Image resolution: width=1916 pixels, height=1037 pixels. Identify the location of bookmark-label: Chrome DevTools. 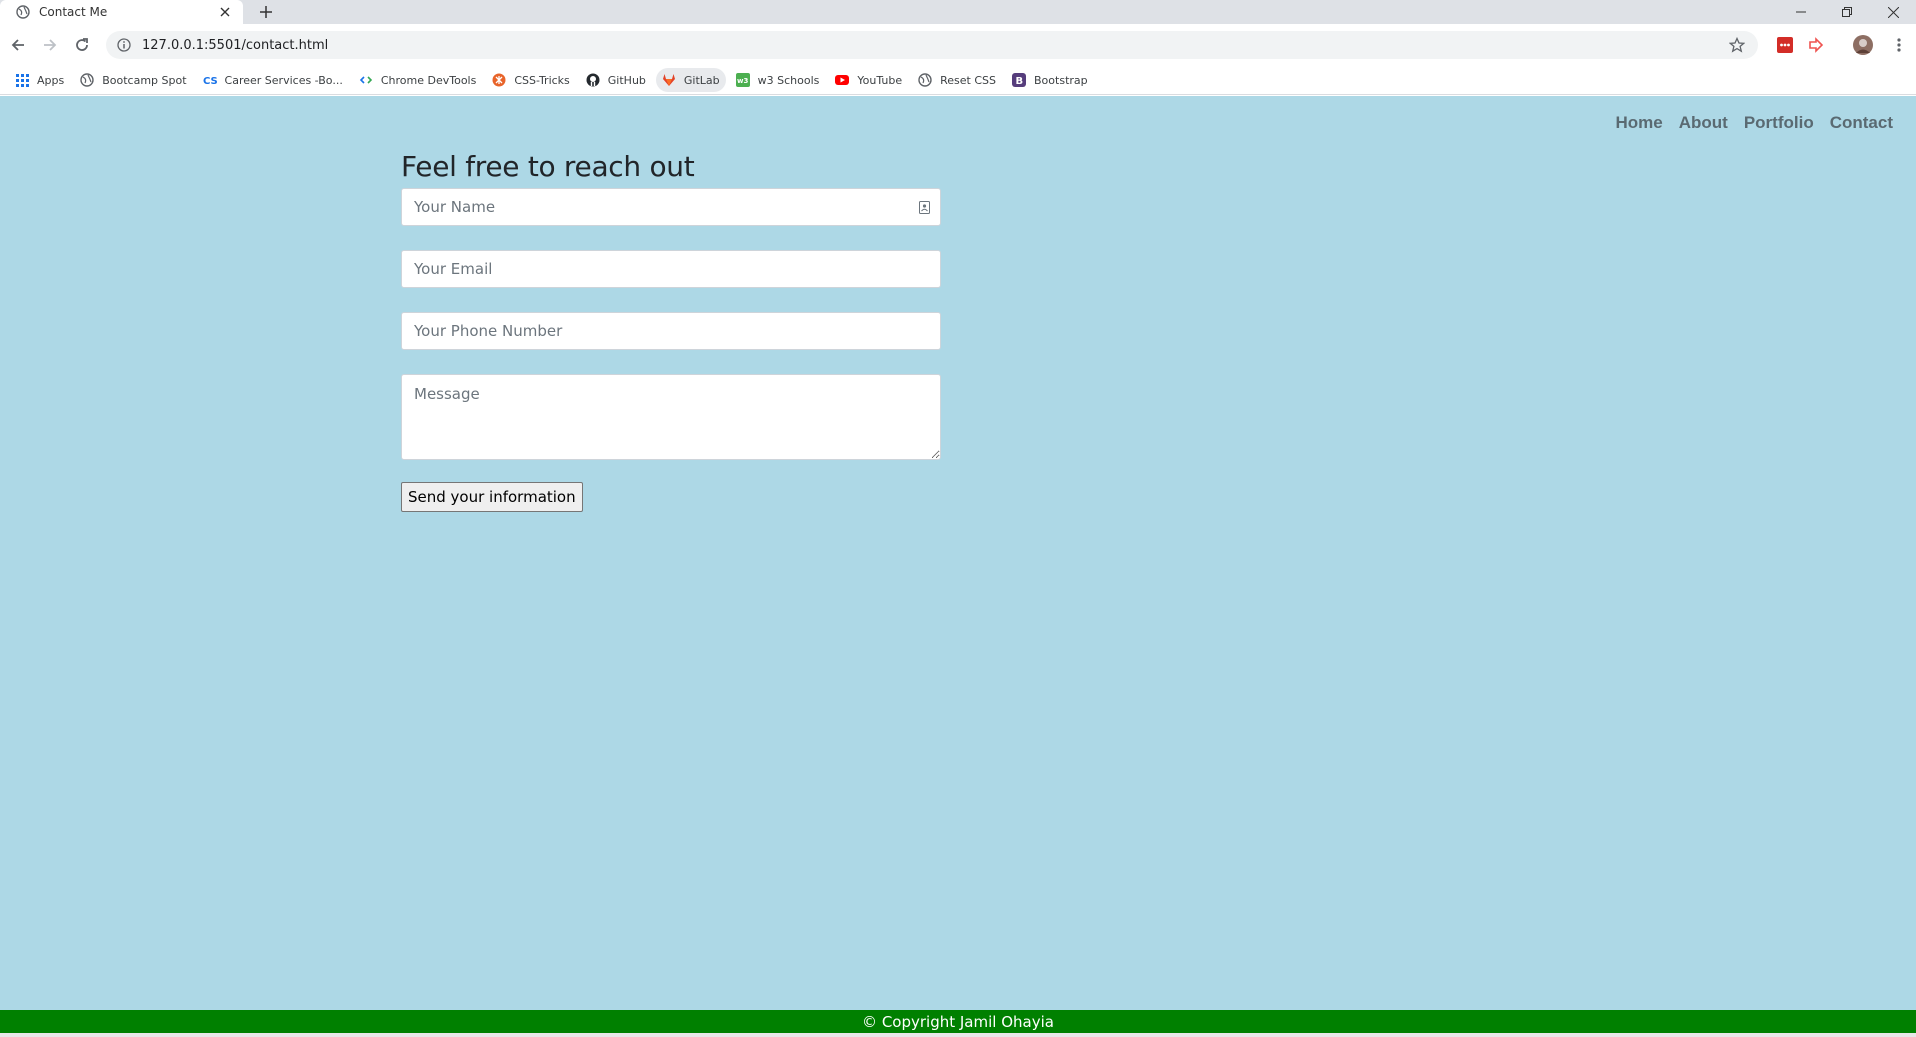
(428, 80).